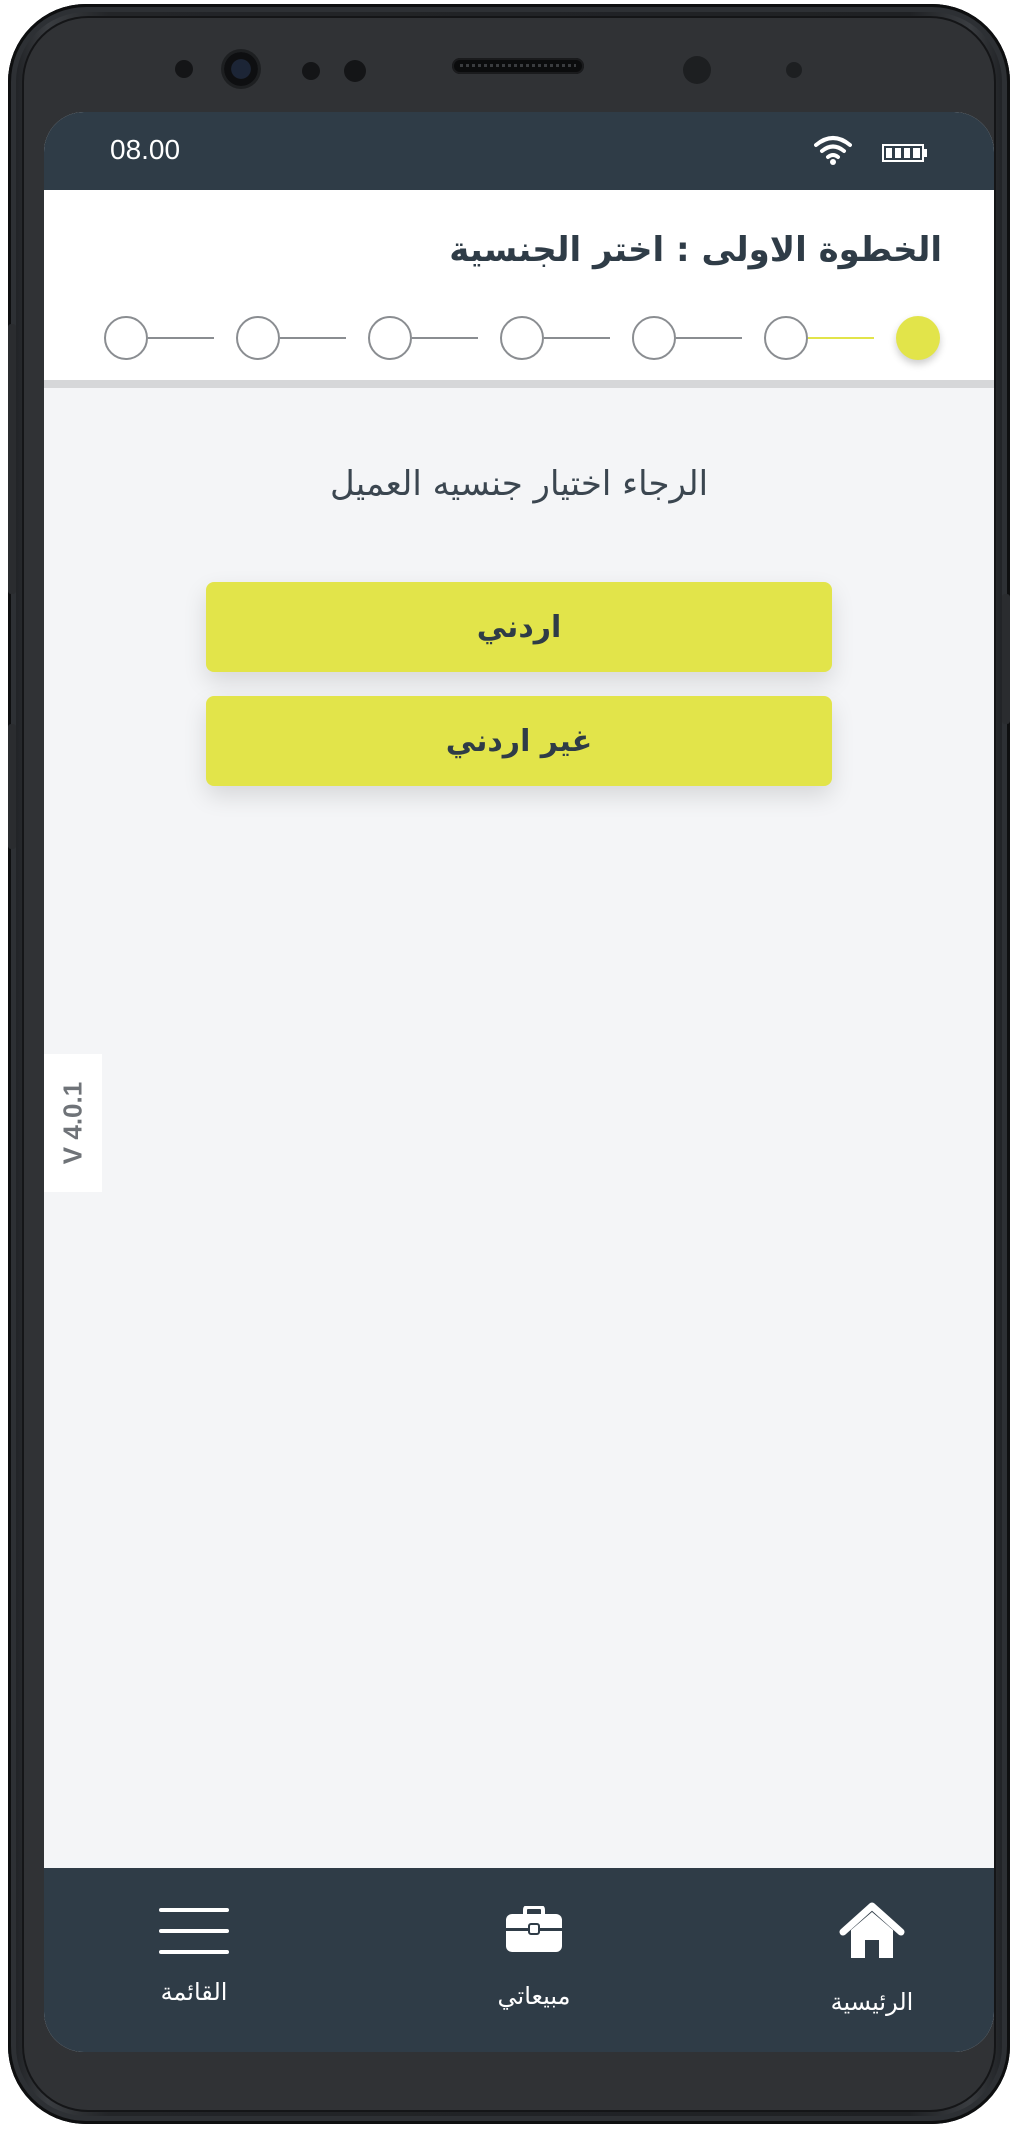  I want to click on status-time: 08.00, so click(145, 149).